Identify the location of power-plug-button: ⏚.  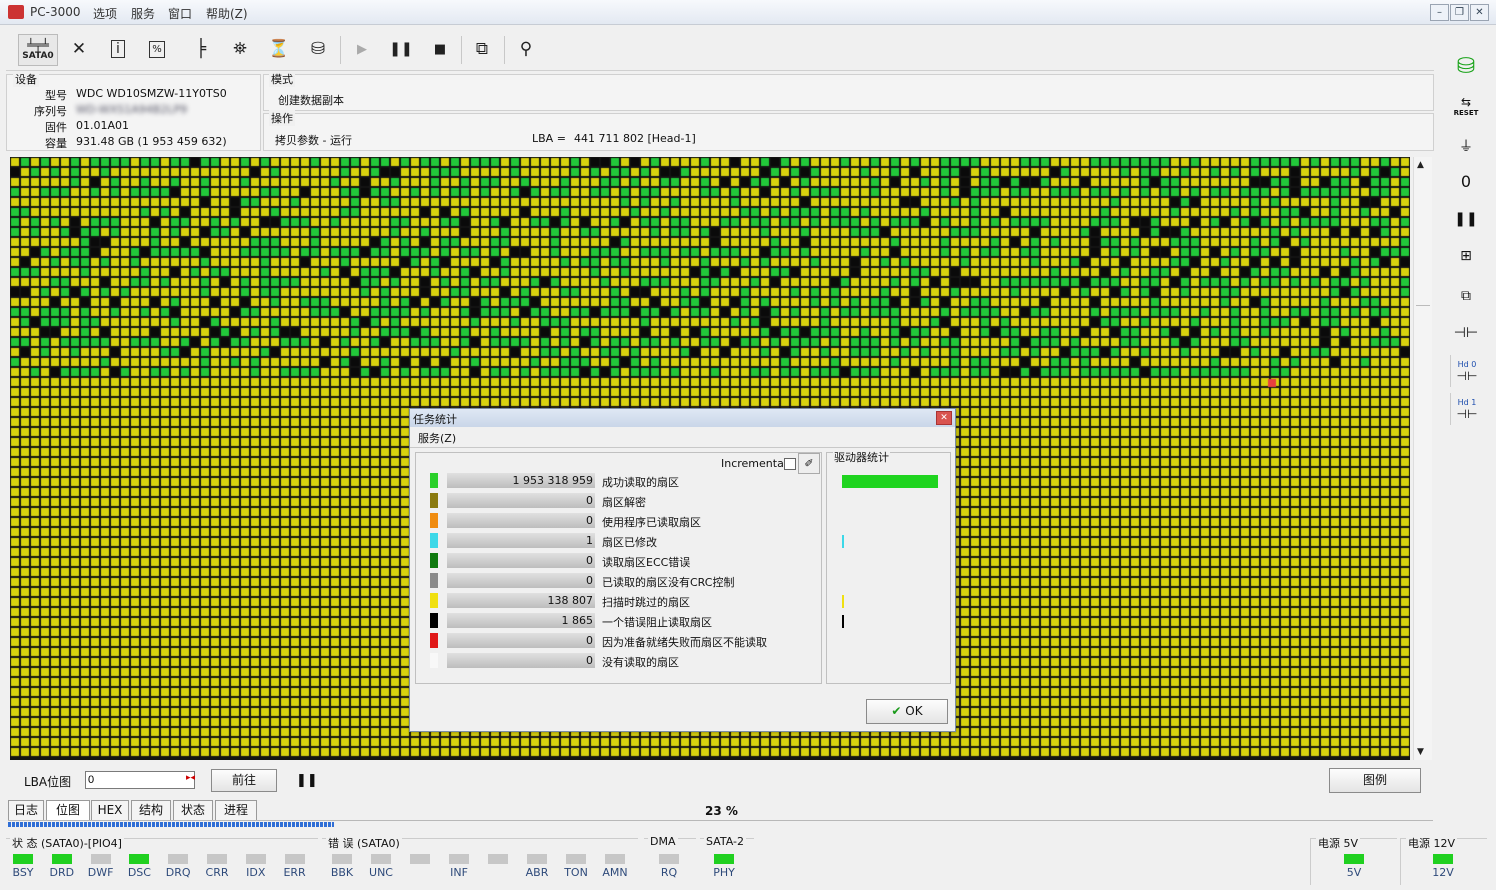
(1466, 146).